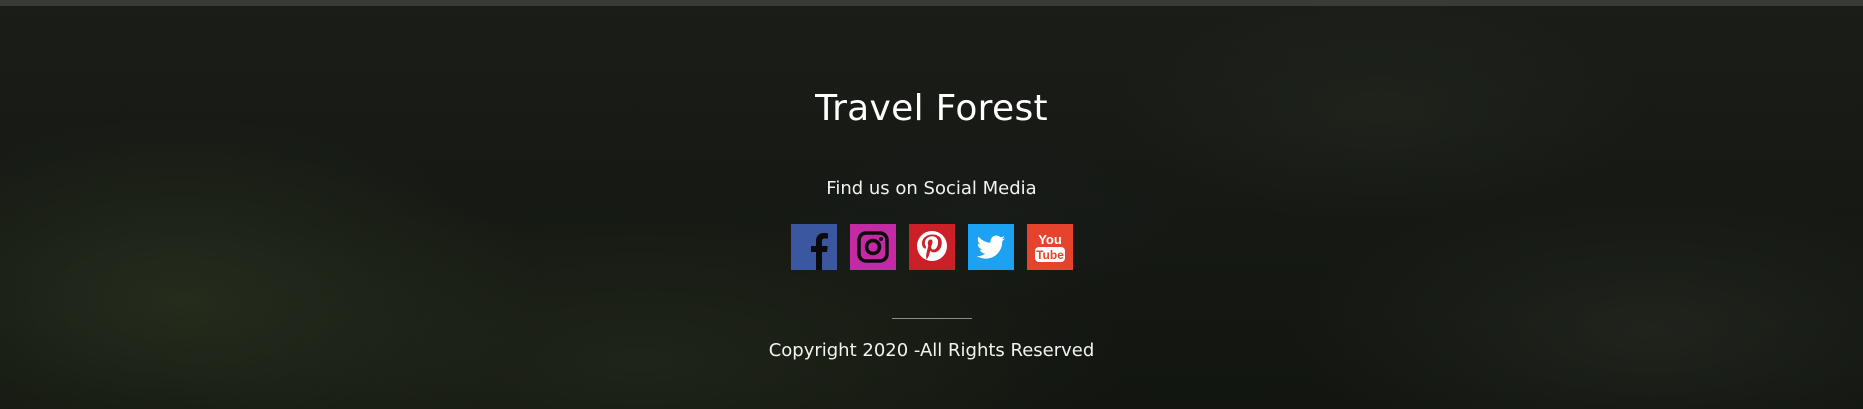 This screenshot has height=409, width=1863. What do you see at coordinates (931, 188) in the screenshot?
I see `social-heading: Find us on Social Media` at bounding box center [931, 188].